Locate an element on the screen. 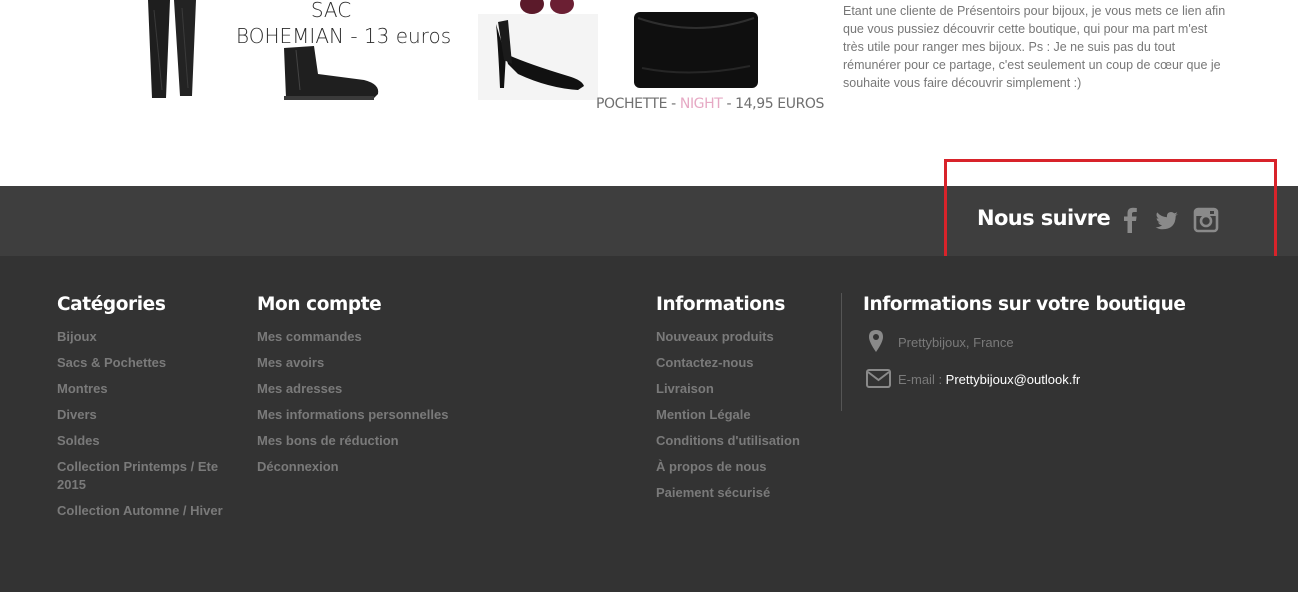 This screenshot has width=1298, height=592. category-link-sacs: Sacs & Pochettes is located at coordinates (111, 362).